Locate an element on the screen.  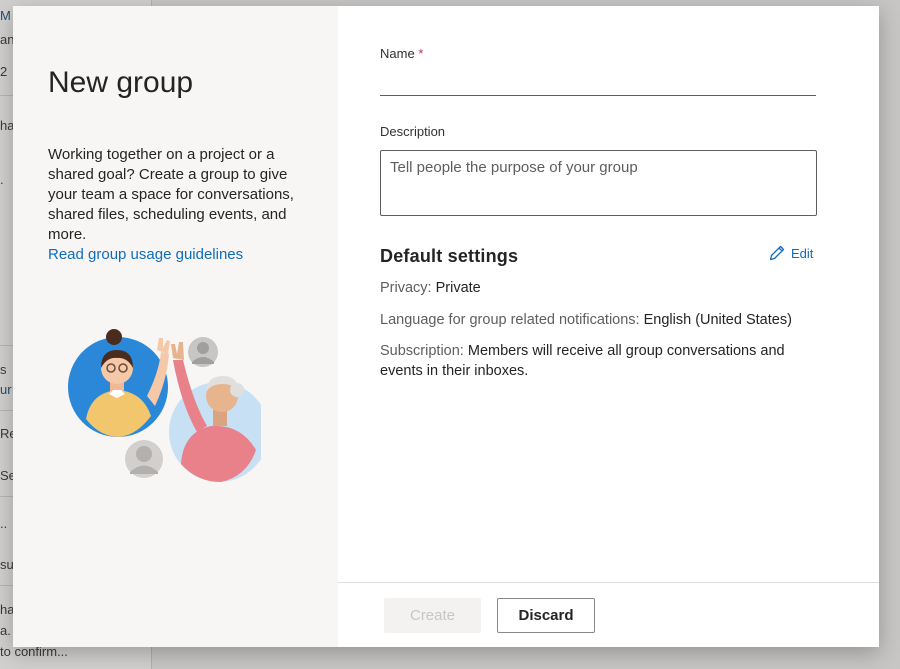
name-label-text: Name is located at coordinates (397, 53).